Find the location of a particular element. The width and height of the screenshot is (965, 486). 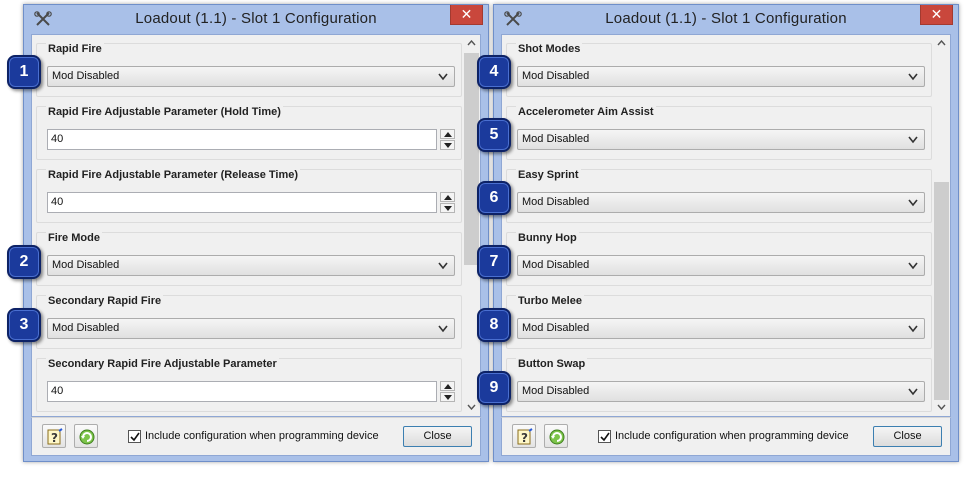

secondary-rapid-fire-select: Mod Disabled is located at coordinates (251, 328).